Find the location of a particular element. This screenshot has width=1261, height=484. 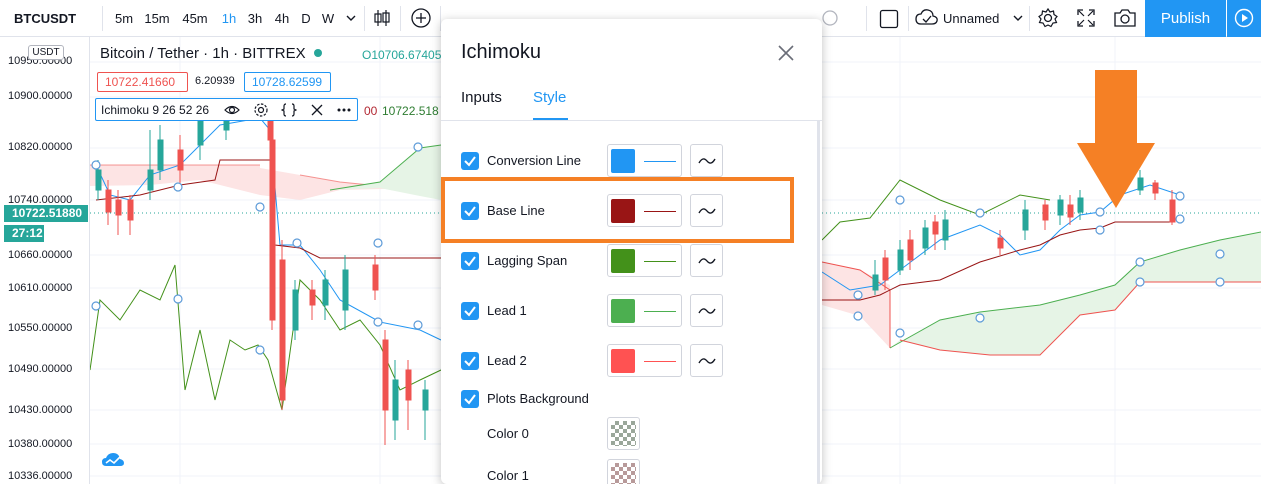

symbol-search-button: BTCUSDT is located at coordinates (45, 18).